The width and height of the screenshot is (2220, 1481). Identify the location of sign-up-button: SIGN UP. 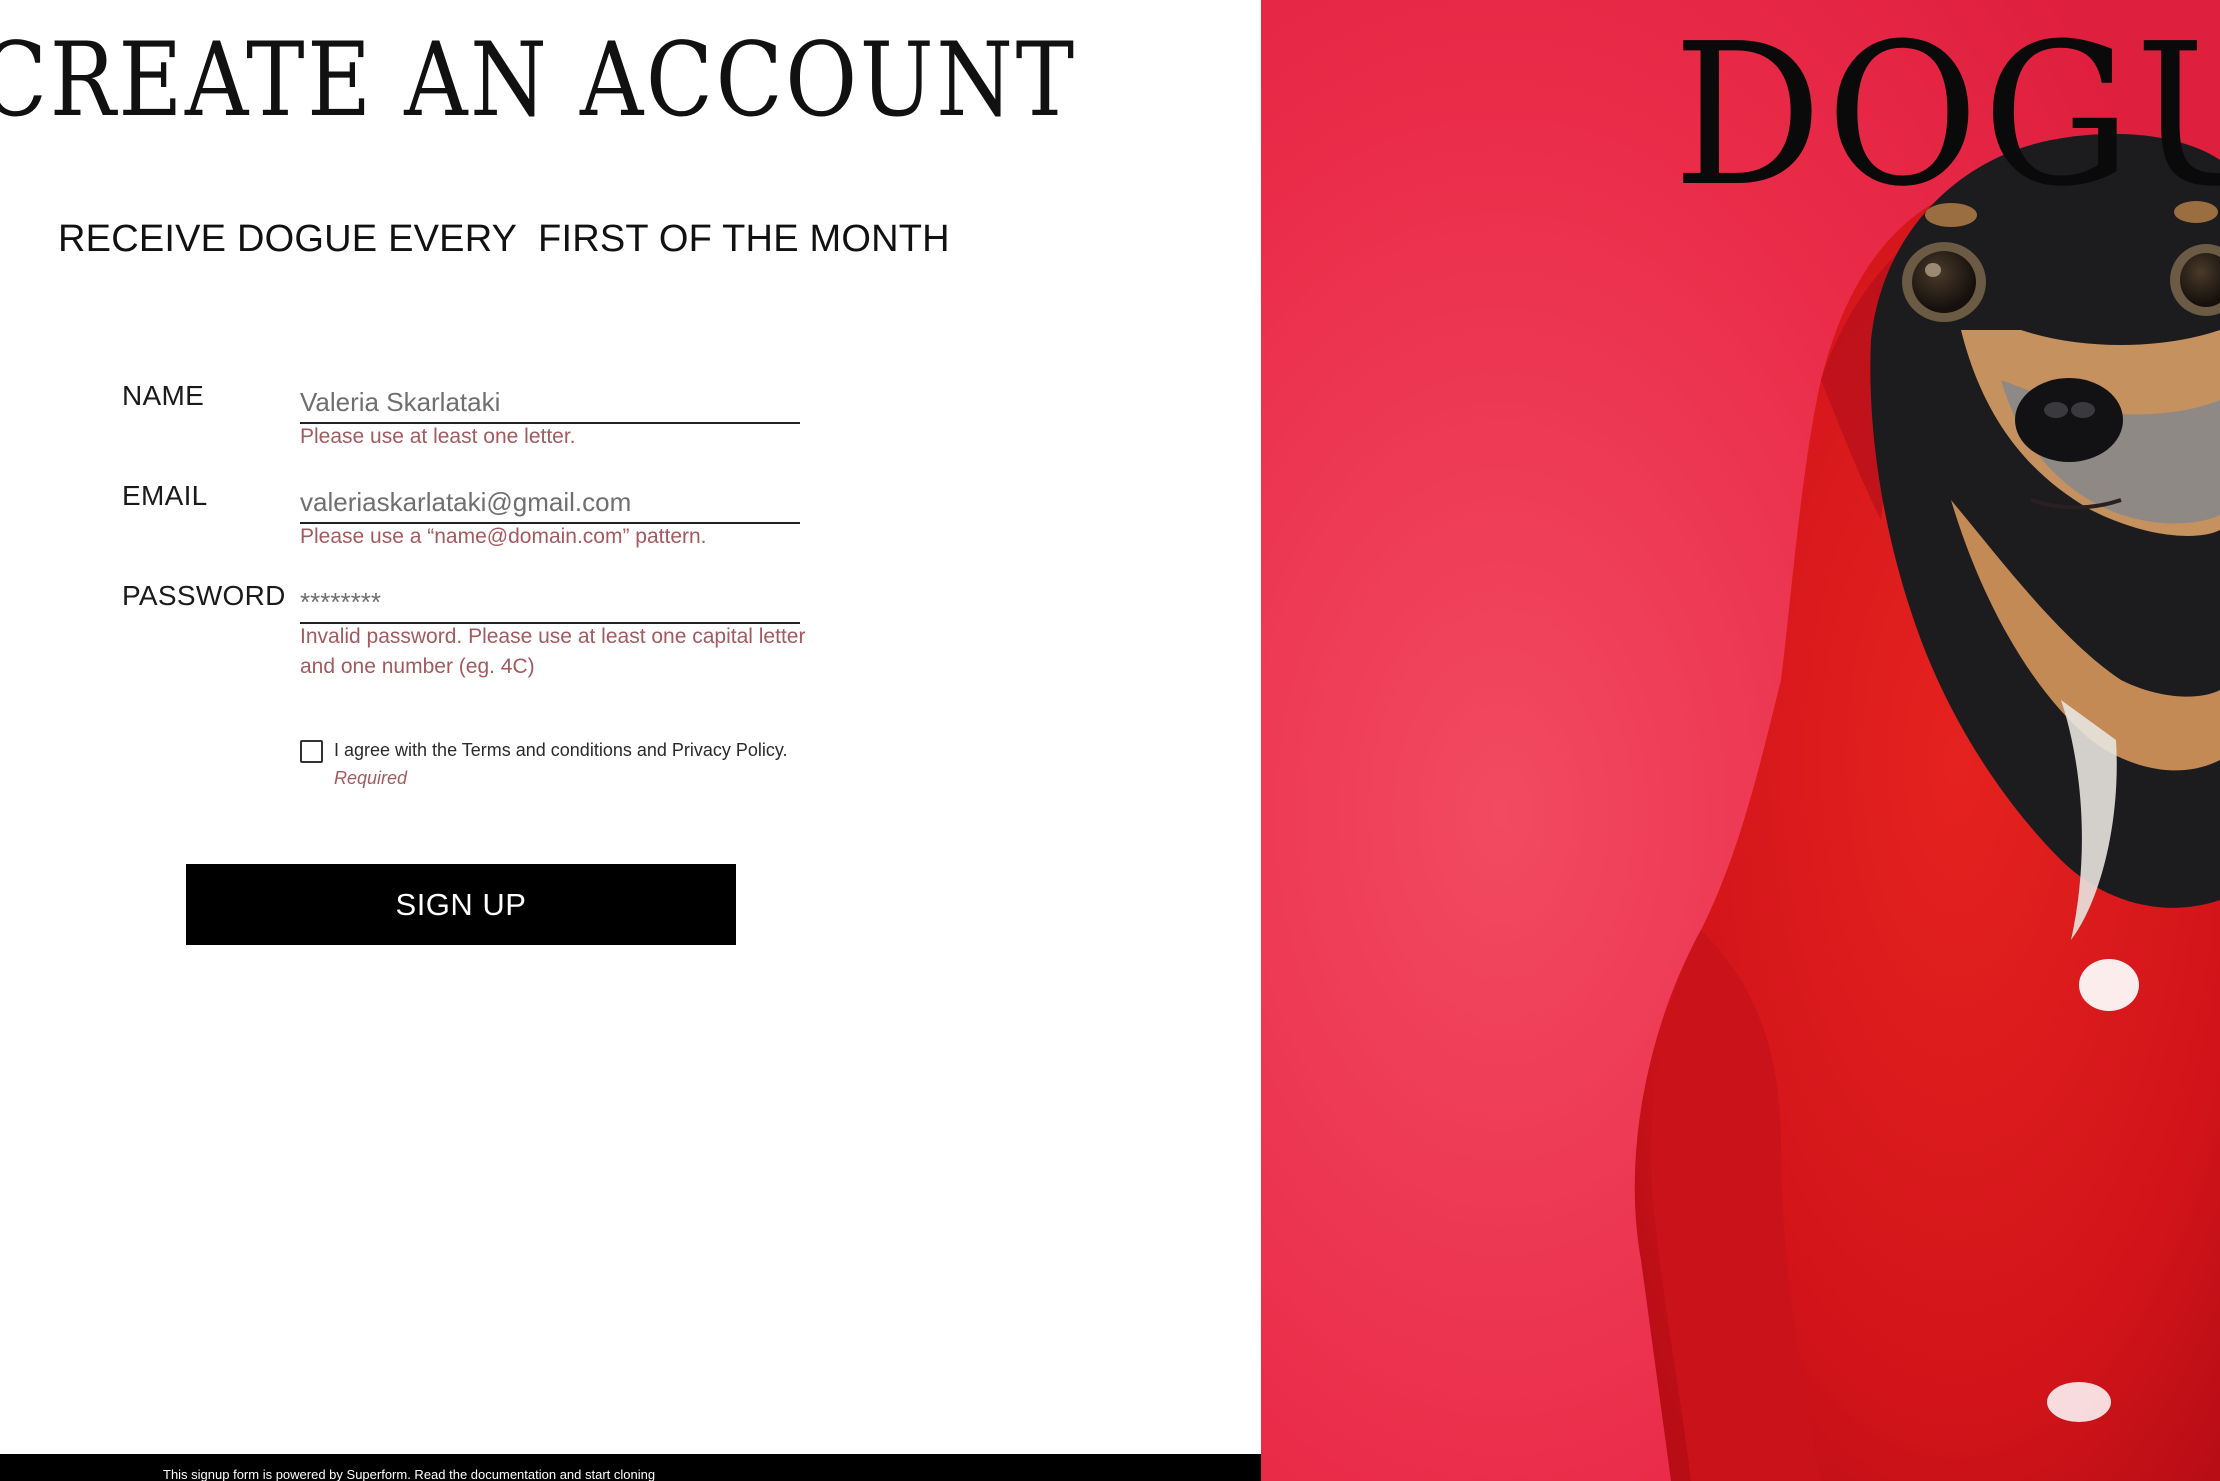
(461, 904).